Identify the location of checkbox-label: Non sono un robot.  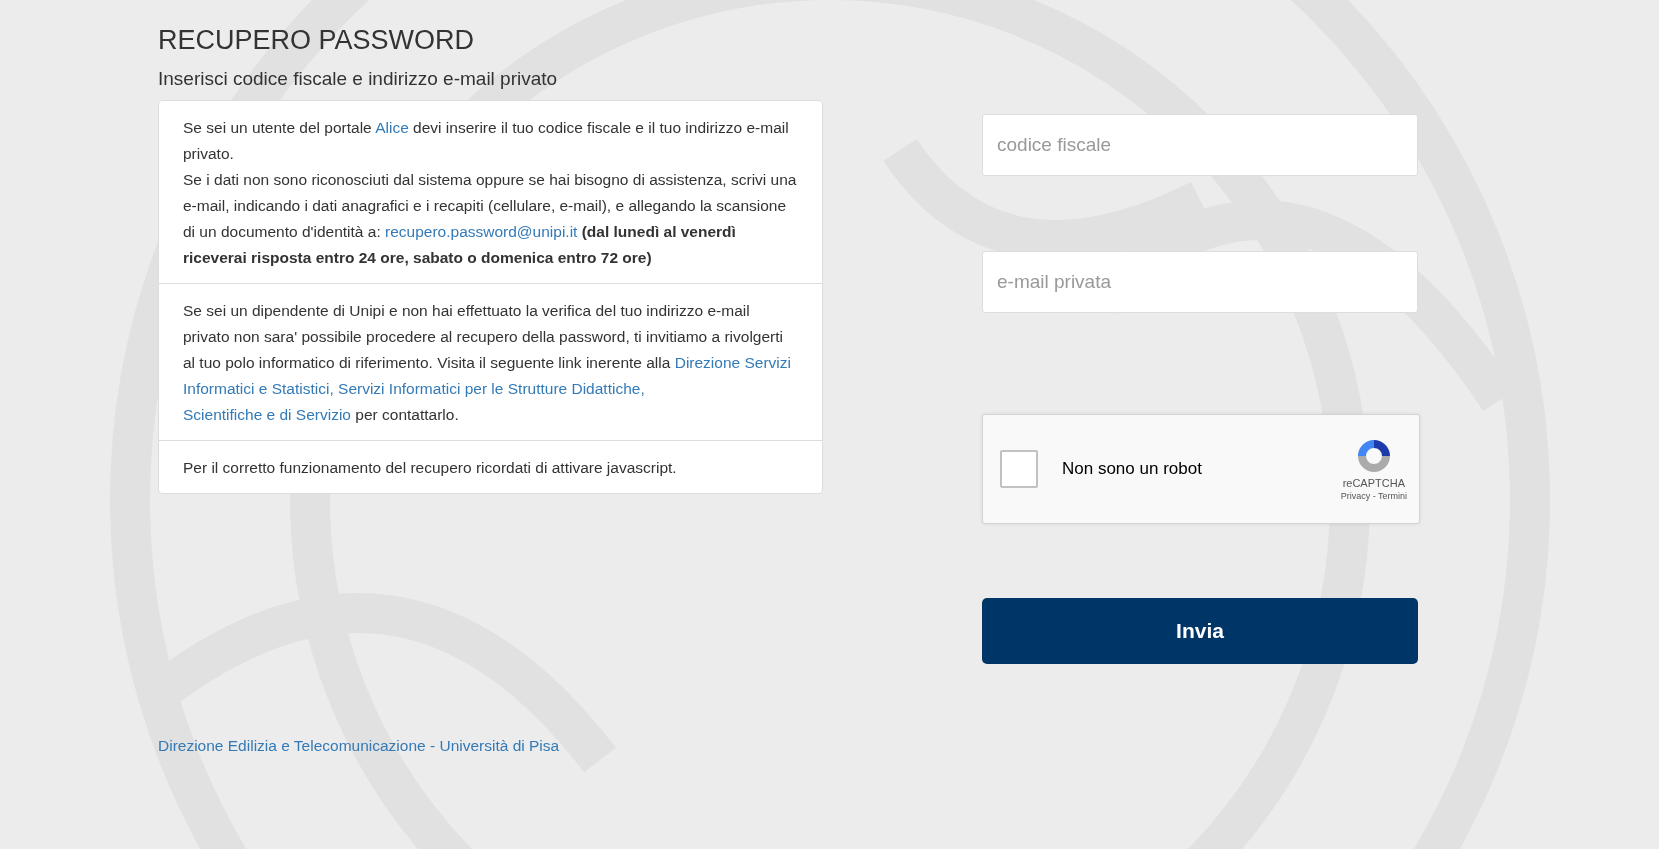
(1132, 469).